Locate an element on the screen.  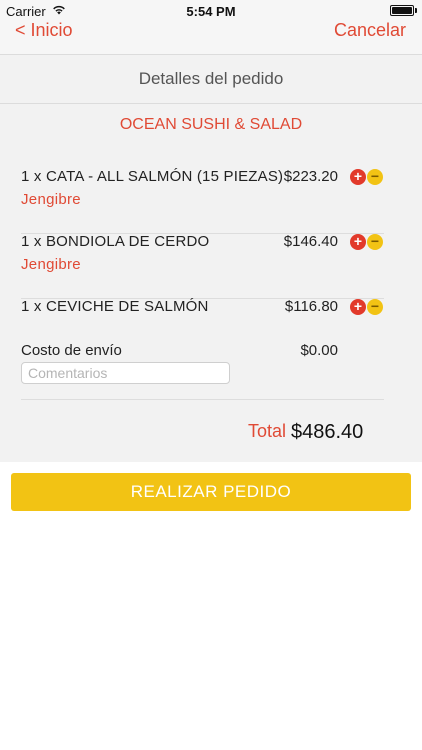
title-divider is located at coordinates (211, 103).